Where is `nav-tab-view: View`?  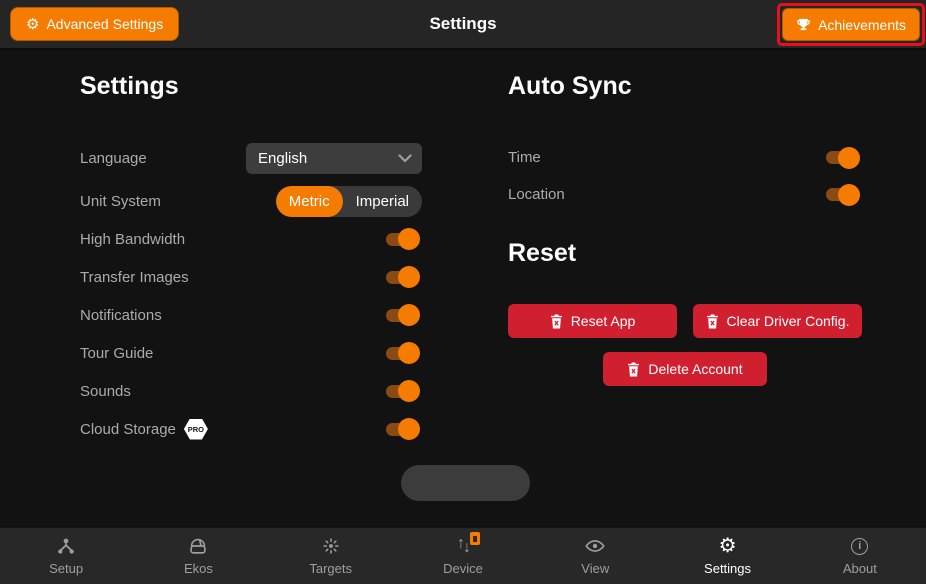 nav-tab-view: View is located at coordinates (595, 556).